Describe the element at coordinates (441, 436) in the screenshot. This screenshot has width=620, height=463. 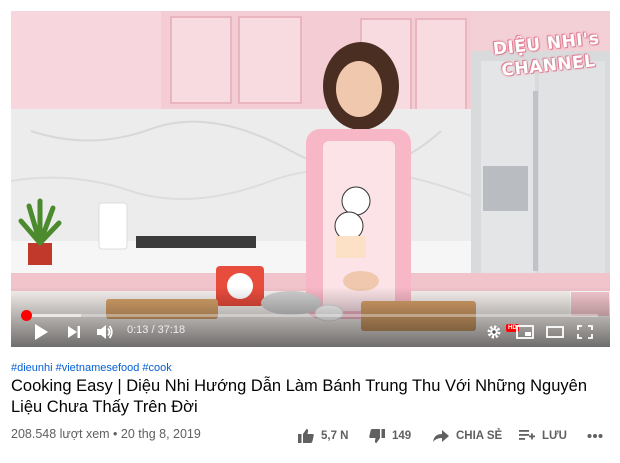
I see `share-icon` at that location.